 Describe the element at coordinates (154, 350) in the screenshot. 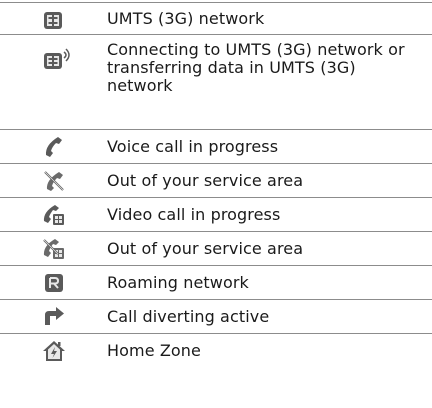

I see `row-description: Home Zone` at that location.